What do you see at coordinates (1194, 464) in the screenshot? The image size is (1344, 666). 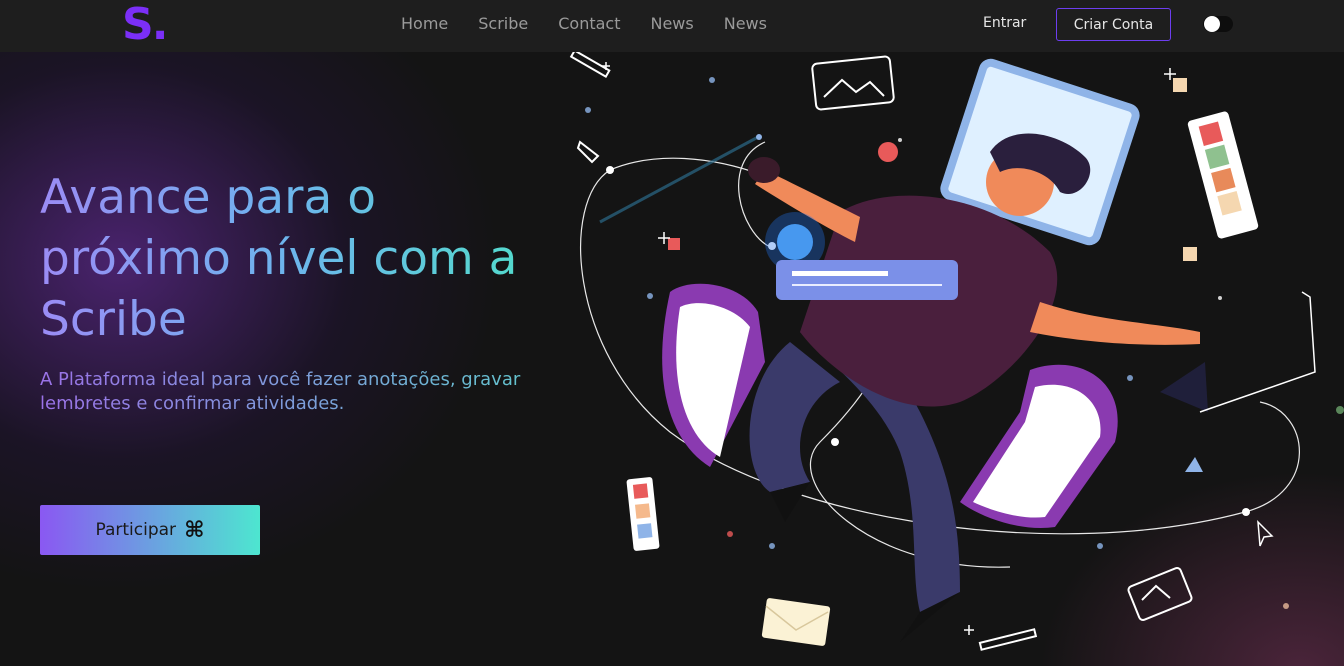 I see `small-triangle` at bounding box center [1194, 464].